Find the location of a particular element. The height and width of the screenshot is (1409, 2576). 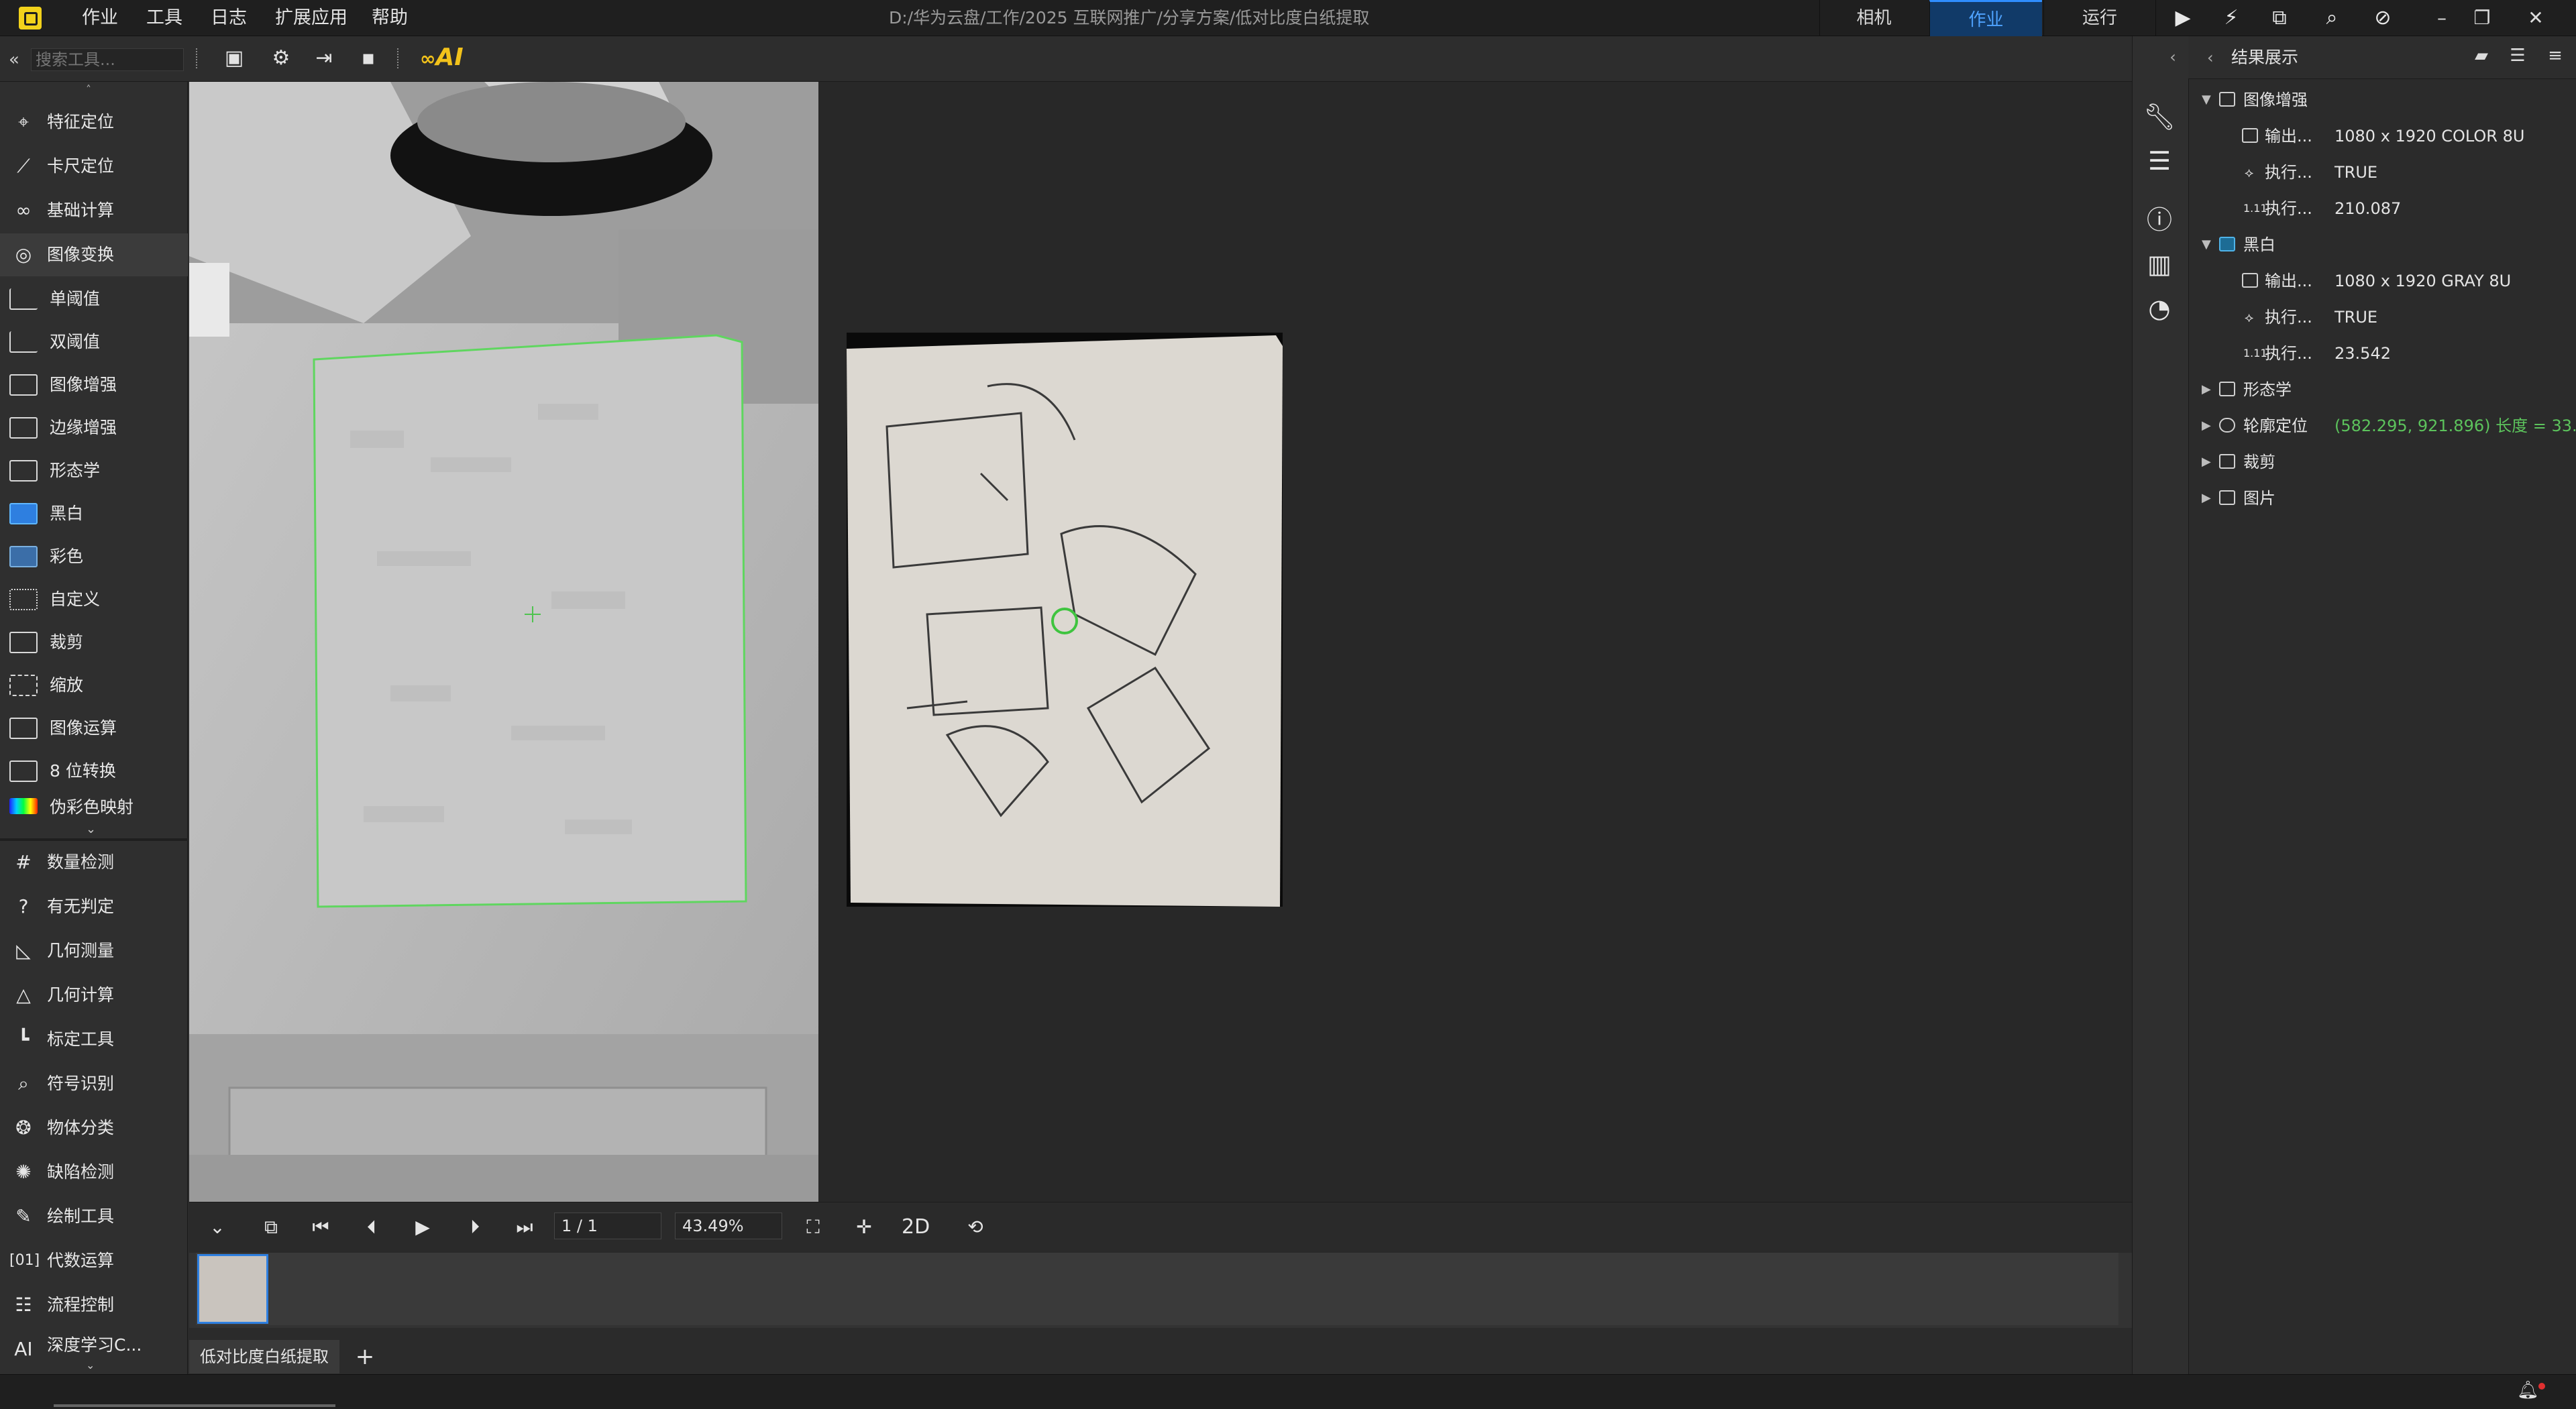

close-button: ✕ is located at coordinates (2536, 18).